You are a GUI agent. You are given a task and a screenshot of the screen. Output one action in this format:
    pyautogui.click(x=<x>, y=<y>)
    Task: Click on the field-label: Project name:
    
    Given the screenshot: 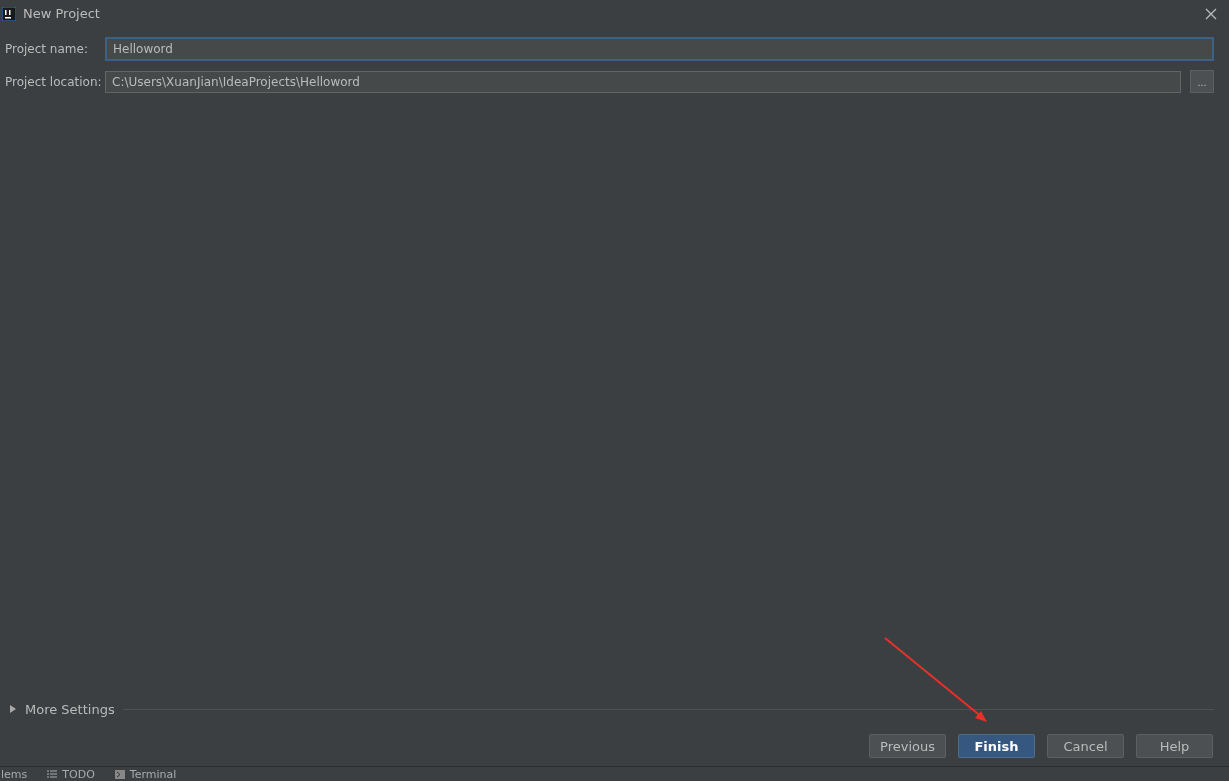 What is the action you would take?
    pyautogui.click(x=47, y=49)
    